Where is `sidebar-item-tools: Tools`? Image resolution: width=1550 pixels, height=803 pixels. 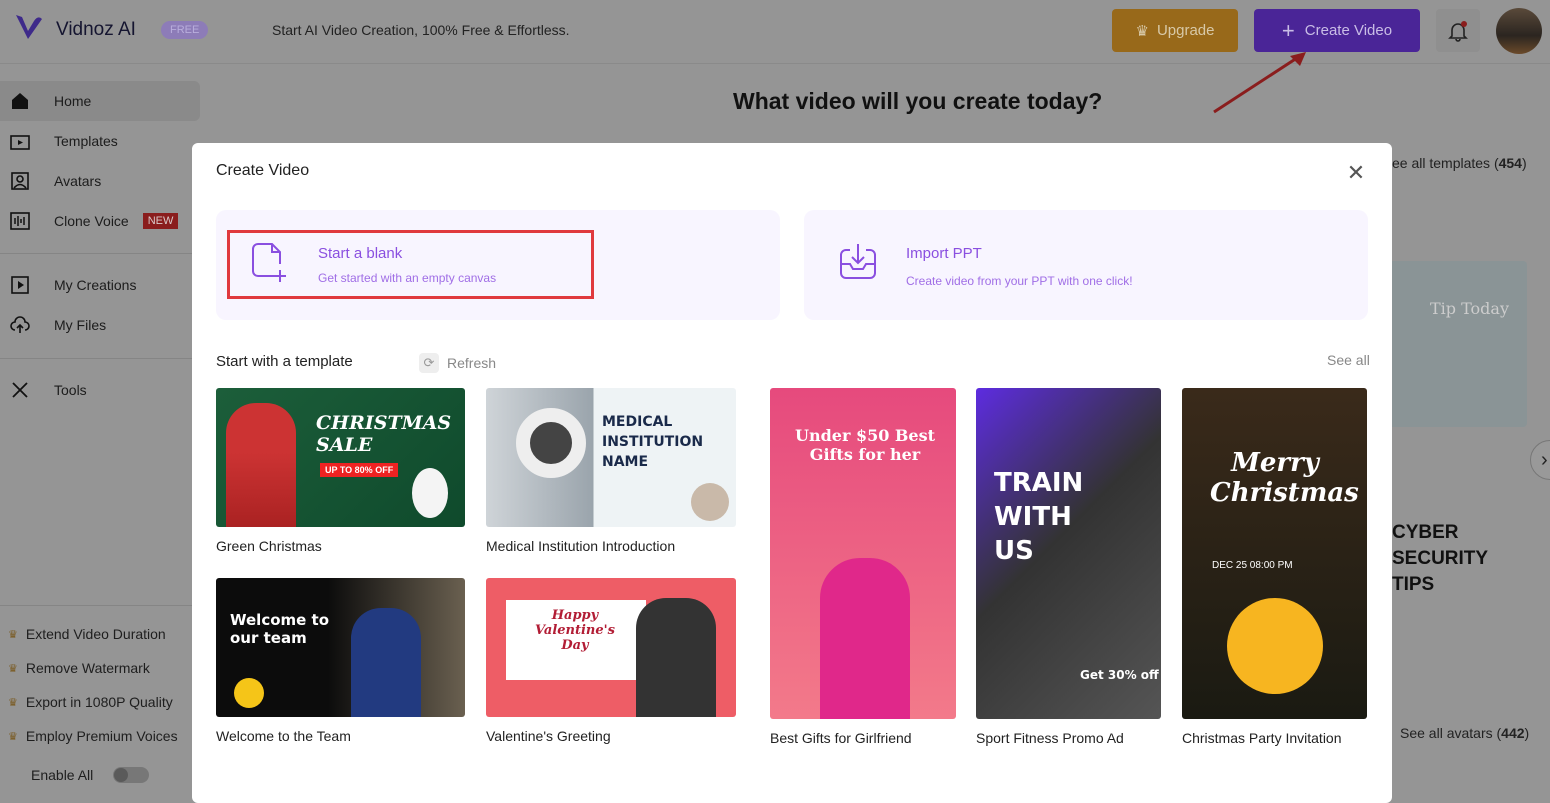
sidebar-item-tools: Tools is located at coordinates (100, 390).